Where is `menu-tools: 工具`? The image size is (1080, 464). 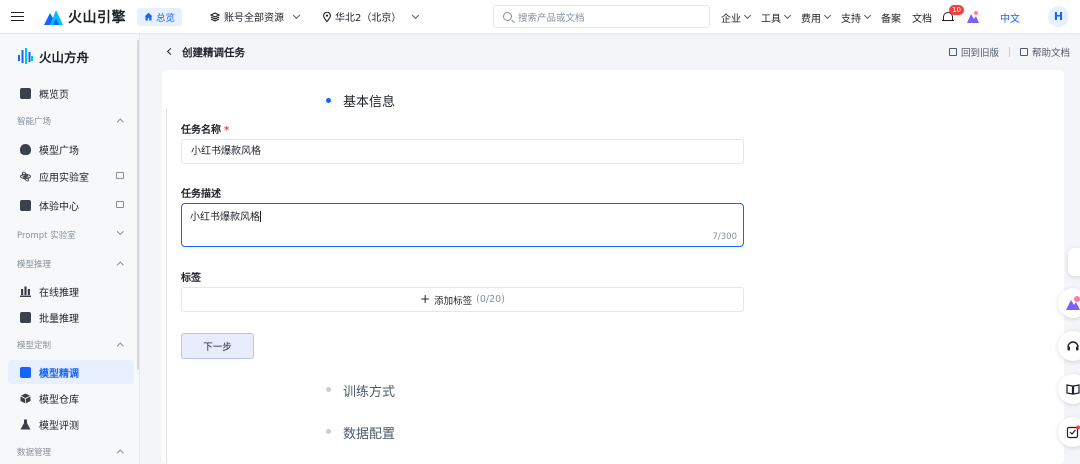
menu-tools: 工具 is located at coordinates (776, 17).